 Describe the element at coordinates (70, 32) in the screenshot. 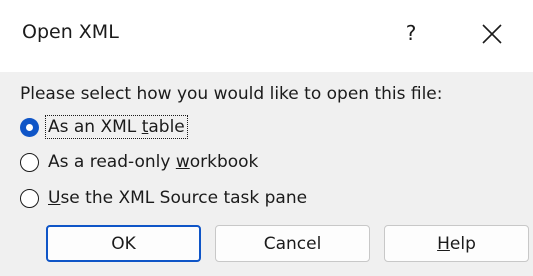

I see `dialog-title: Open XML` at that location.